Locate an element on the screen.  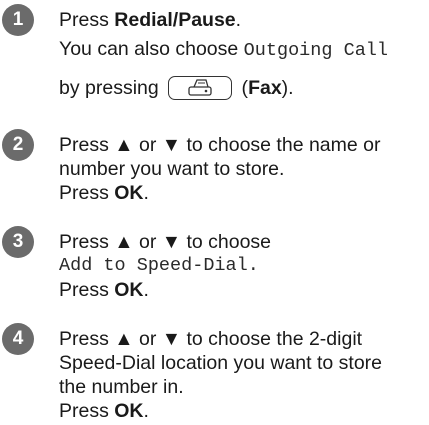
step-number-badge: 1 is located at coordinates (18, 20).